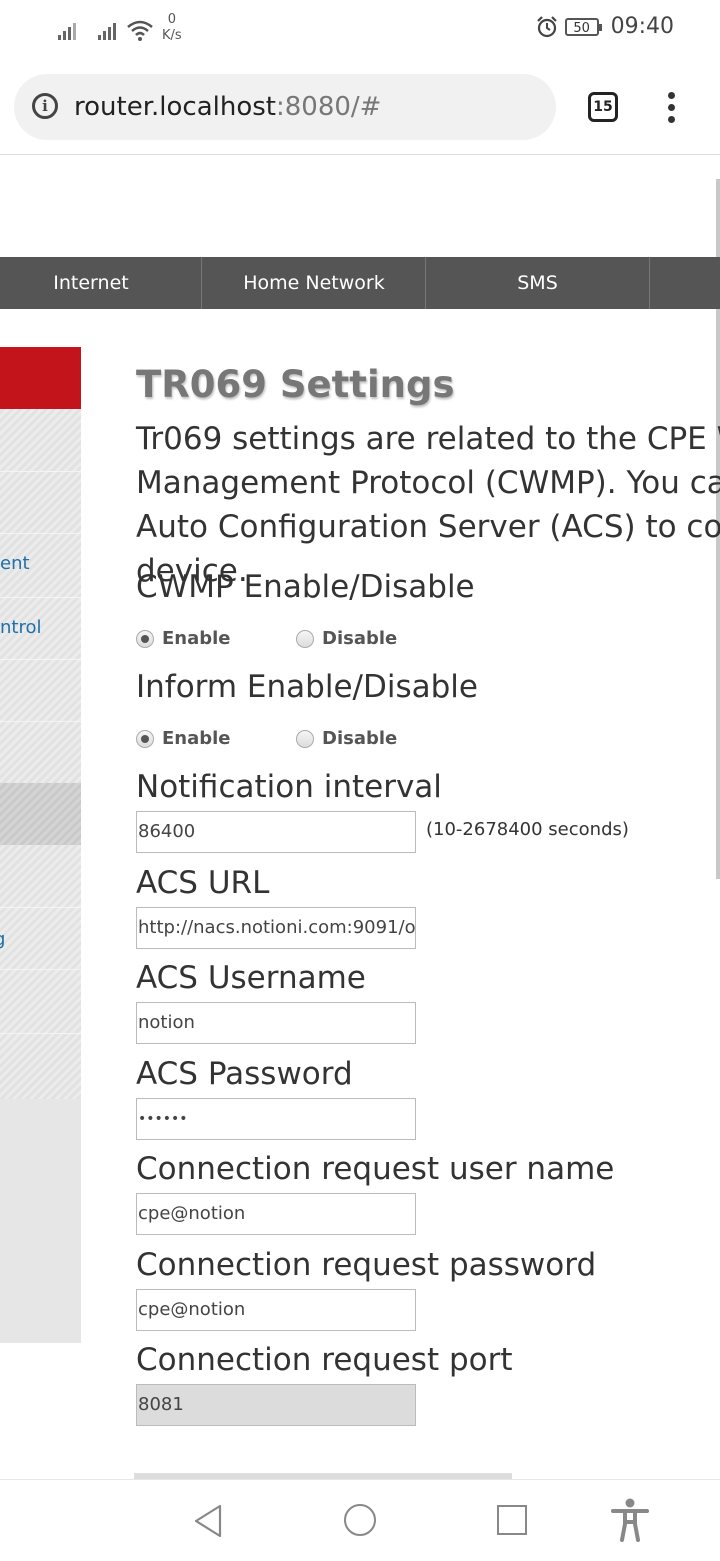  What do you see at coordinates (227, 107) in the screenshot?
I see `url-text: router.localhost:8080/#` at bounding box center [227, 107].